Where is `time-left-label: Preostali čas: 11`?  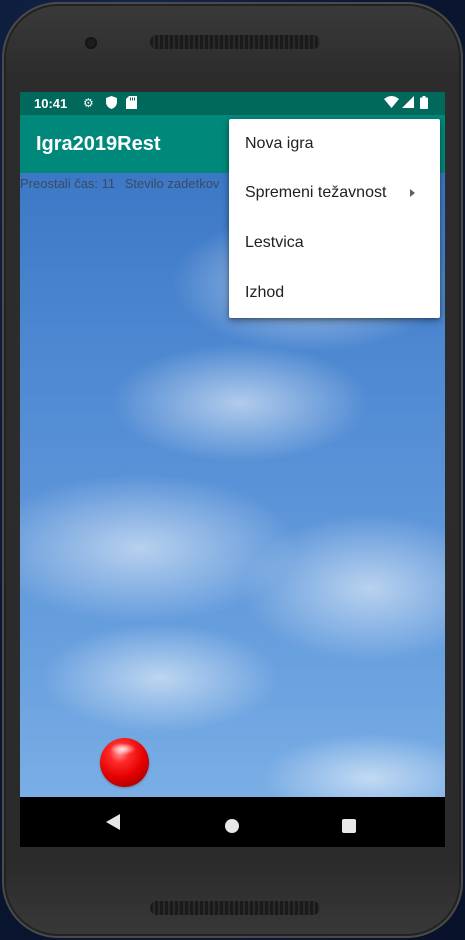
time-left-label: Preostali čas: 11 is located at coordinates (68, 183).